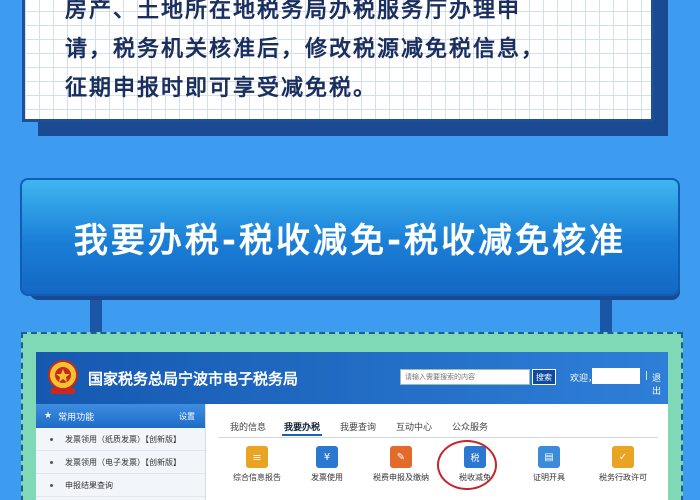 The height and width of the screenshot is (500, 700). What do you see at coordinates (470, 426) in the screenshot?
I see `tab-public-service: 公众服务` at bounding box center [470, 426].